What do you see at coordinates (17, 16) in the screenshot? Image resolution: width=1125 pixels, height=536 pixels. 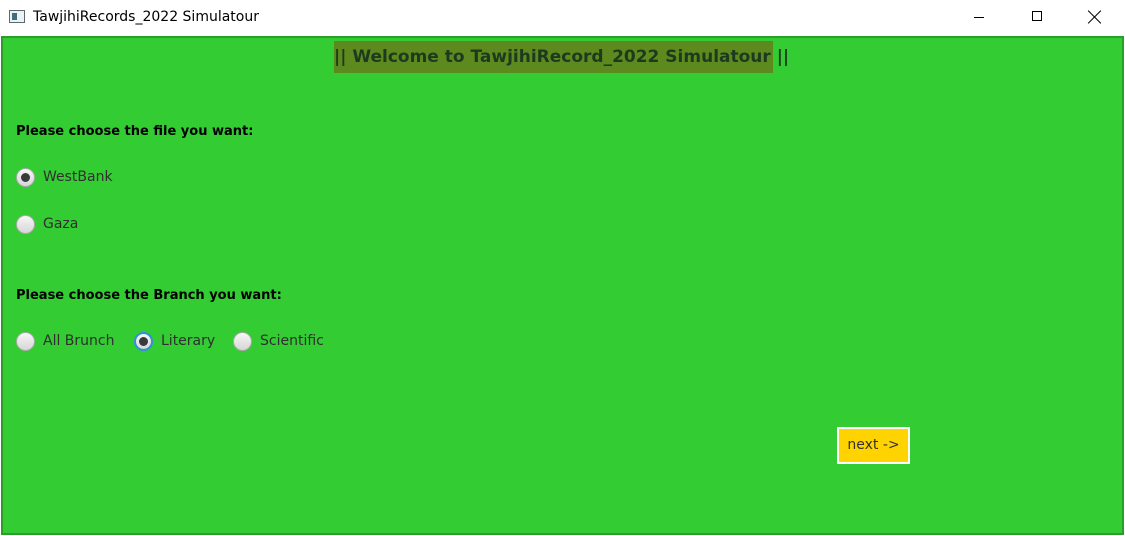 I see `app-icon` at bounding box center [17, 16].